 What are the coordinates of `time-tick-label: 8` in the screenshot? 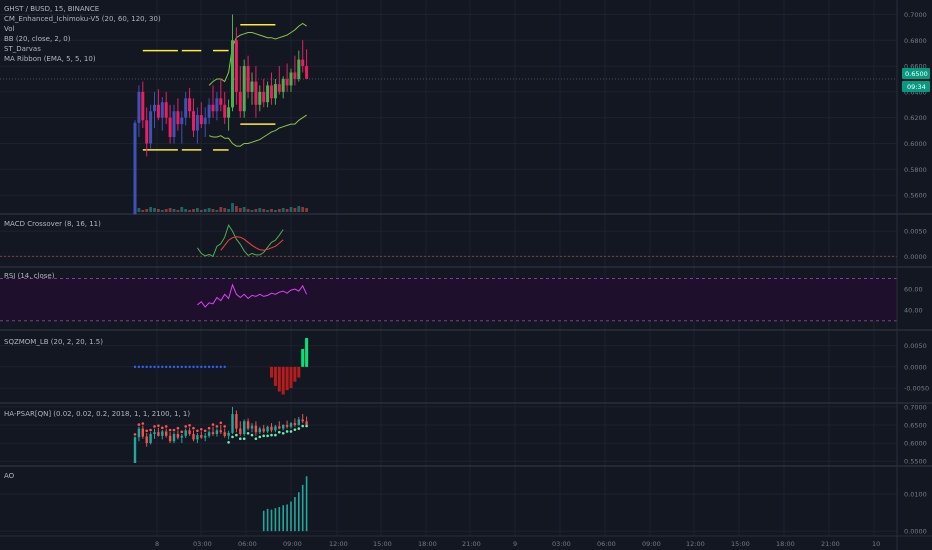 It's located at (157, 544).